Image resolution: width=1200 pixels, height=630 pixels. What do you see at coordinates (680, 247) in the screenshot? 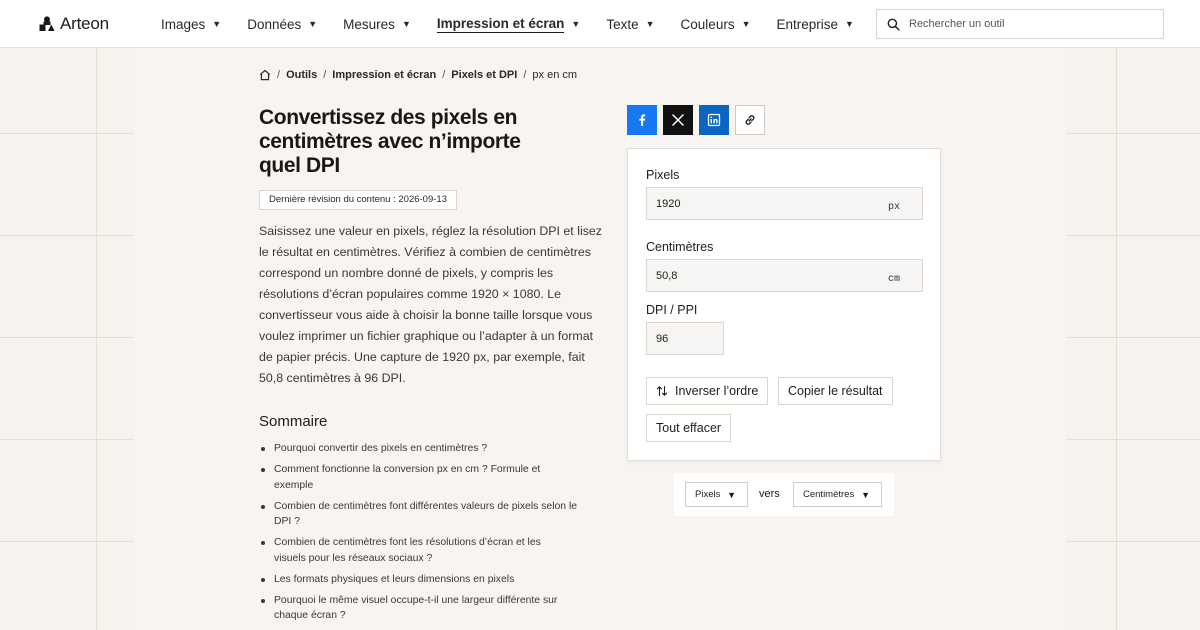
I see `centimeters-label: Centimètres` at bounding box center [680, 247].